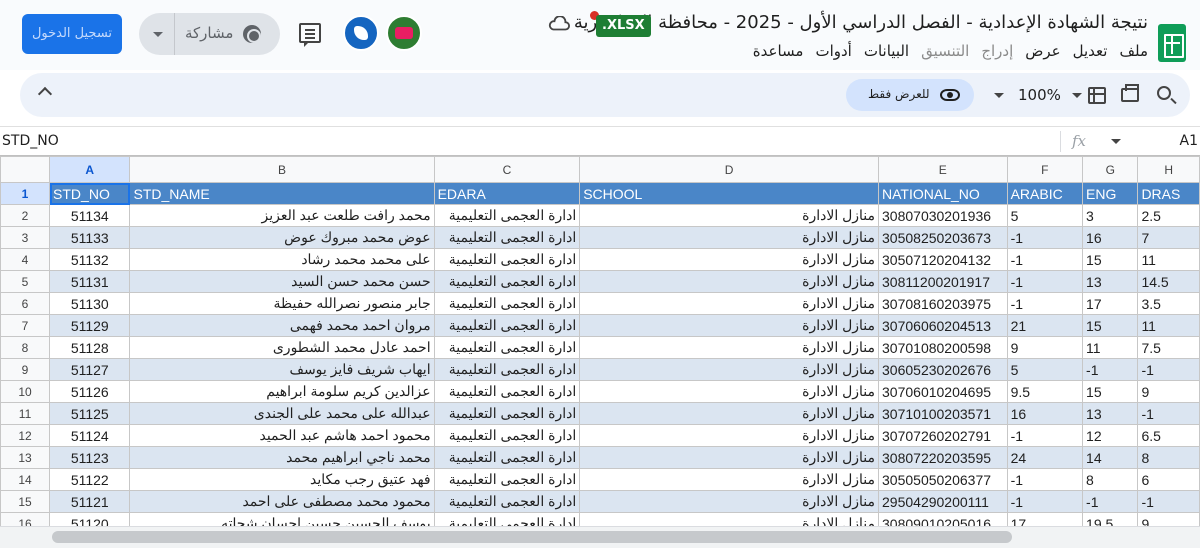 The image size is (1200, 548). What do you see at coordinates (1110, 457) in the screenshot?
I see `cell: 14` at bounding box center [1110, 457].